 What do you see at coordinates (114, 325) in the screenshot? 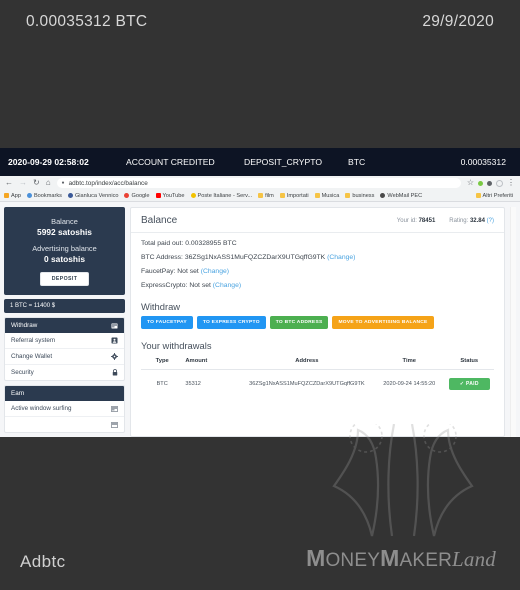
I see `card-icon` at bounding box center [114, 325].